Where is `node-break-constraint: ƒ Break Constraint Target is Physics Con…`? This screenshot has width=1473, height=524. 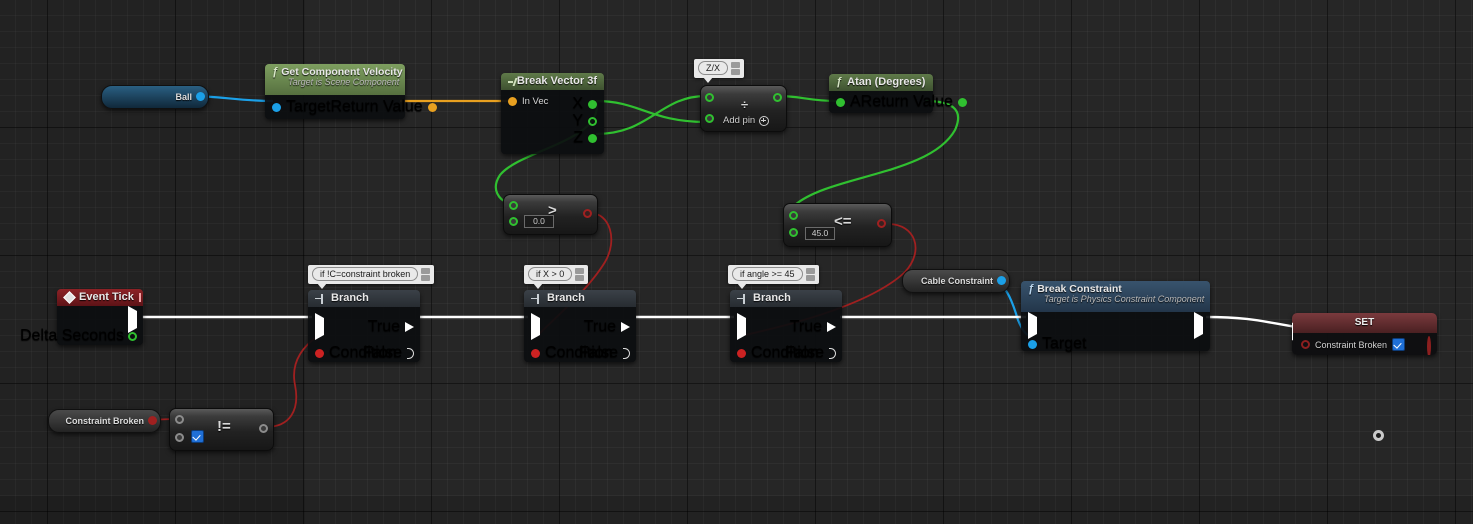
node-break-constraint: ƒ Break Constraint Target is Physics Con… is located at coordinates (1115, 316).